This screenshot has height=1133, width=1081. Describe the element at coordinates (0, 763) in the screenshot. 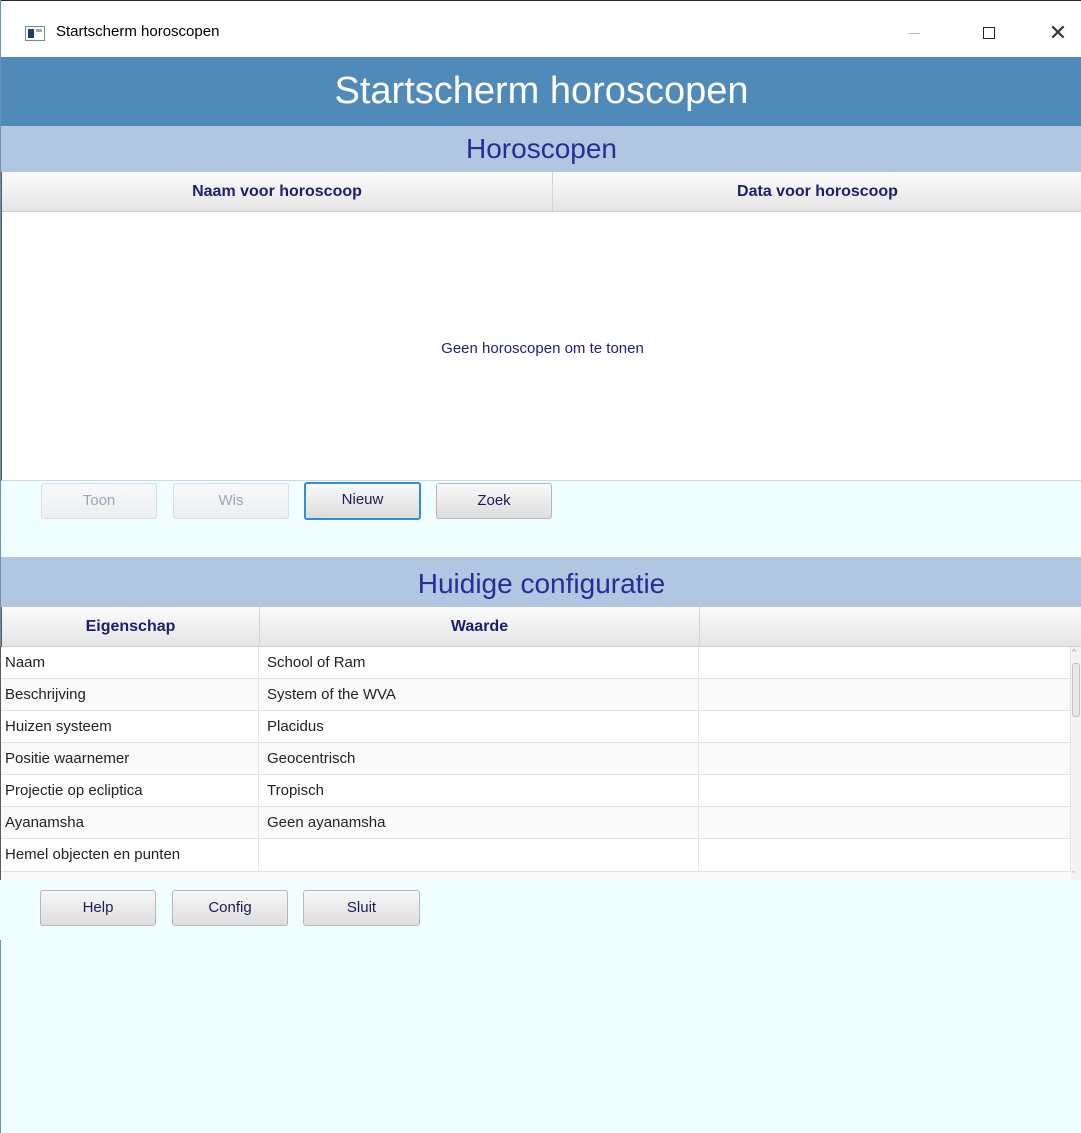

I see `config-table-left-border` at that location.